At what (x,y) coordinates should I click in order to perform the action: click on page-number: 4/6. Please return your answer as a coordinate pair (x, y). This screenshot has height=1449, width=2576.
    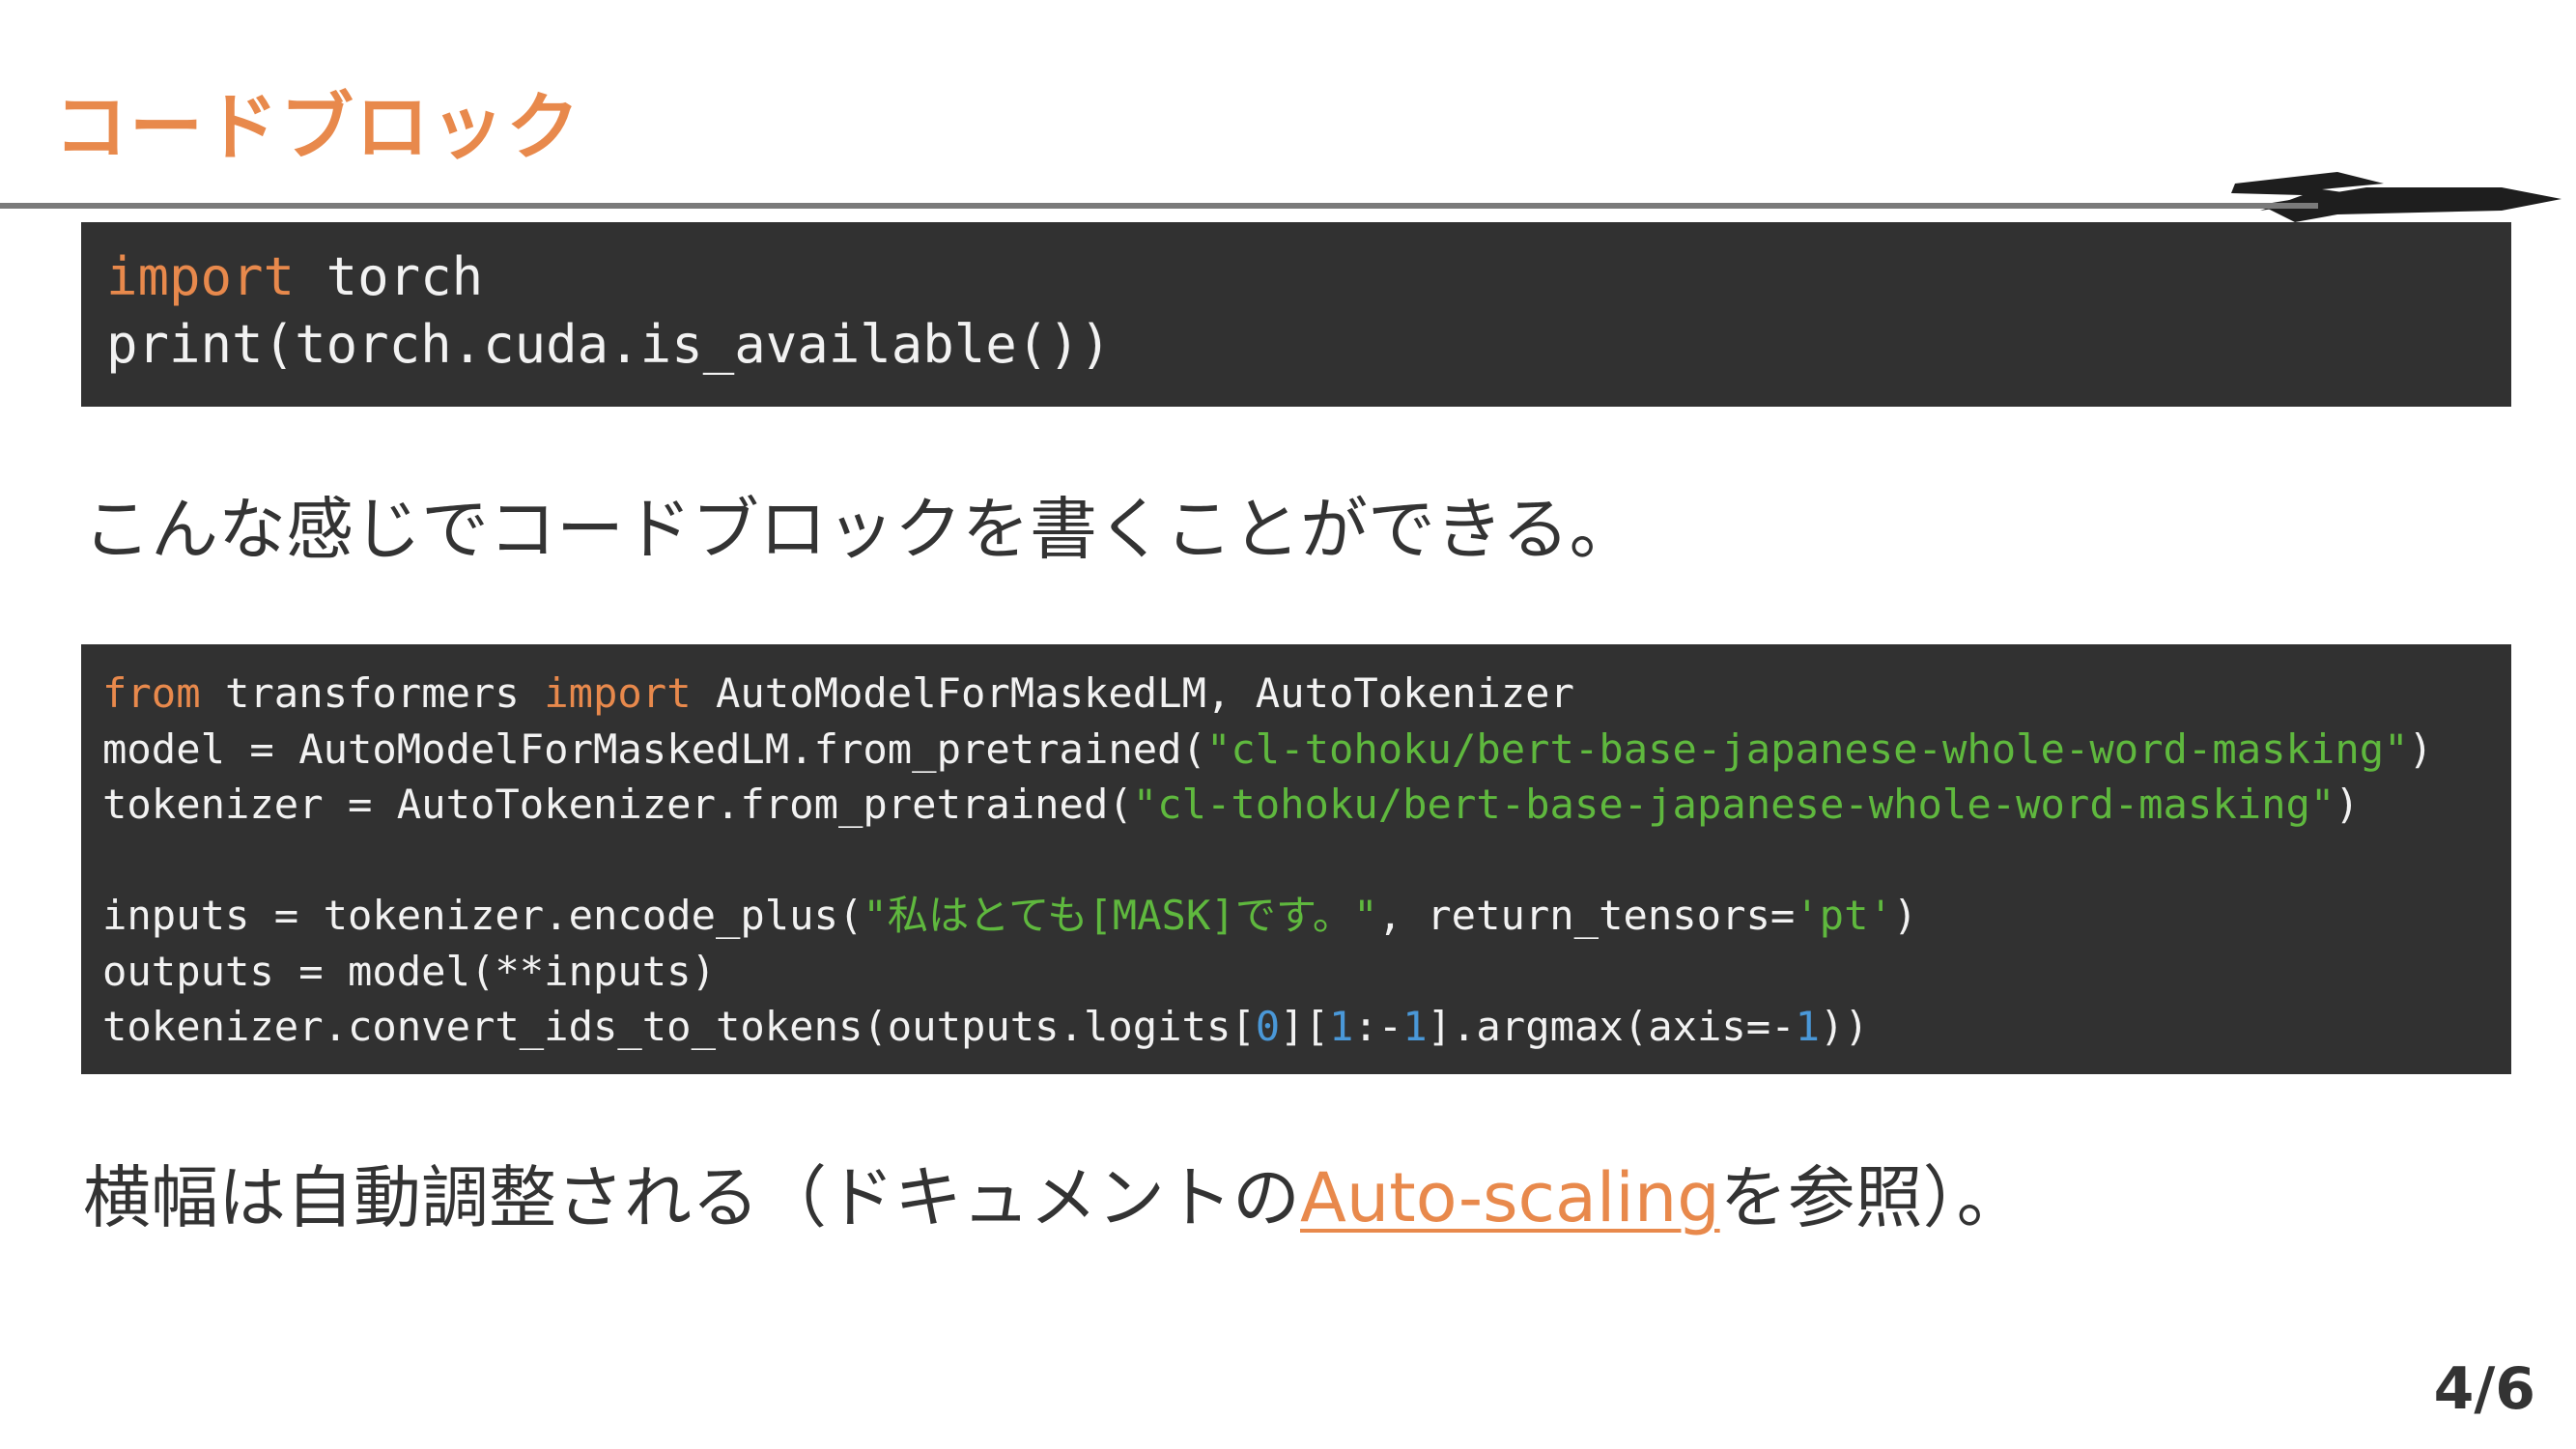
    Looking at the image, I should click on (2484, 1389).